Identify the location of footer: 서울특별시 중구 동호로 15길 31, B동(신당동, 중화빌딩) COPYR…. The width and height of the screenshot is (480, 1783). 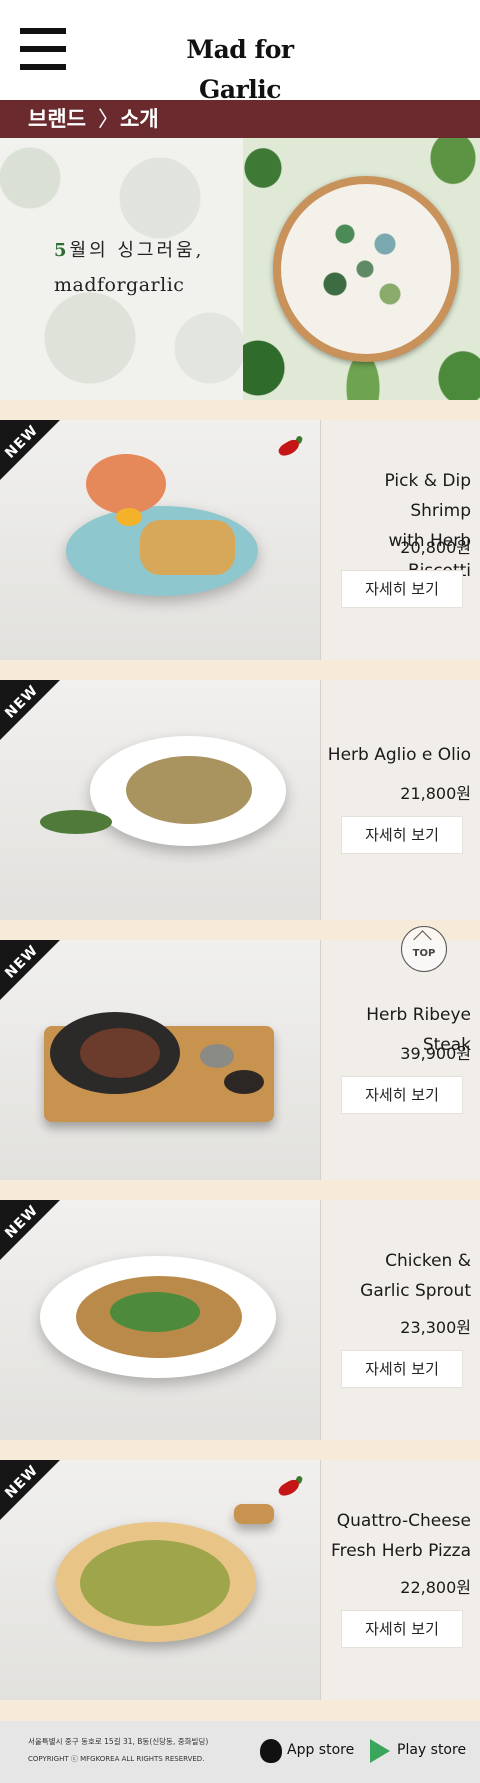
(240, 1752).